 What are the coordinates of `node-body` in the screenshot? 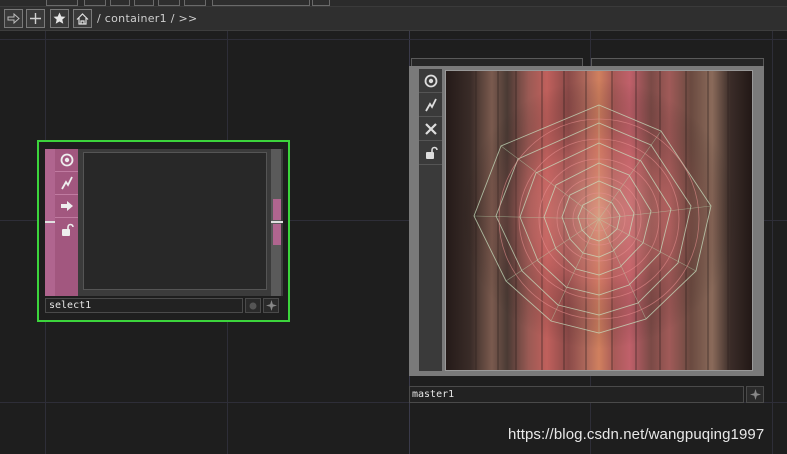 It's located at (164, 222).